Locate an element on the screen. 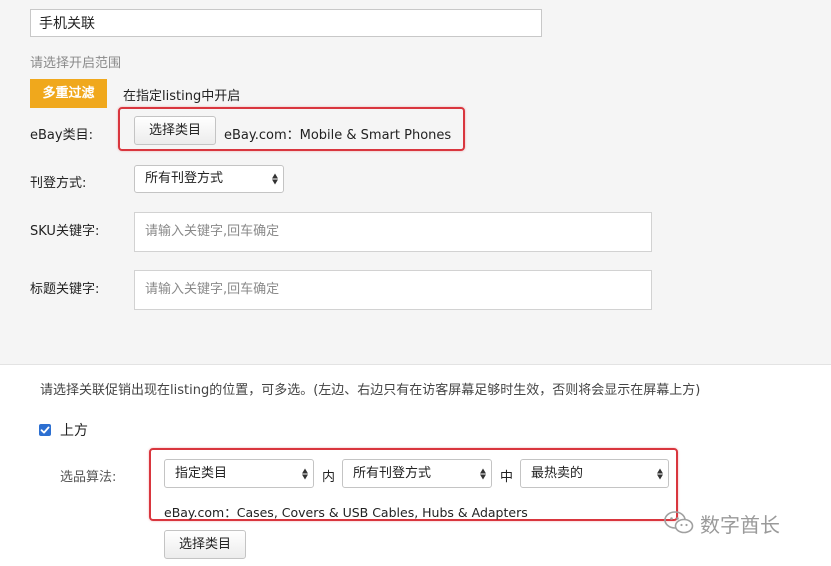 This screenshot has height=566, width=831. watermark-text: 数字酋长 is located at coordinates (740, 524).